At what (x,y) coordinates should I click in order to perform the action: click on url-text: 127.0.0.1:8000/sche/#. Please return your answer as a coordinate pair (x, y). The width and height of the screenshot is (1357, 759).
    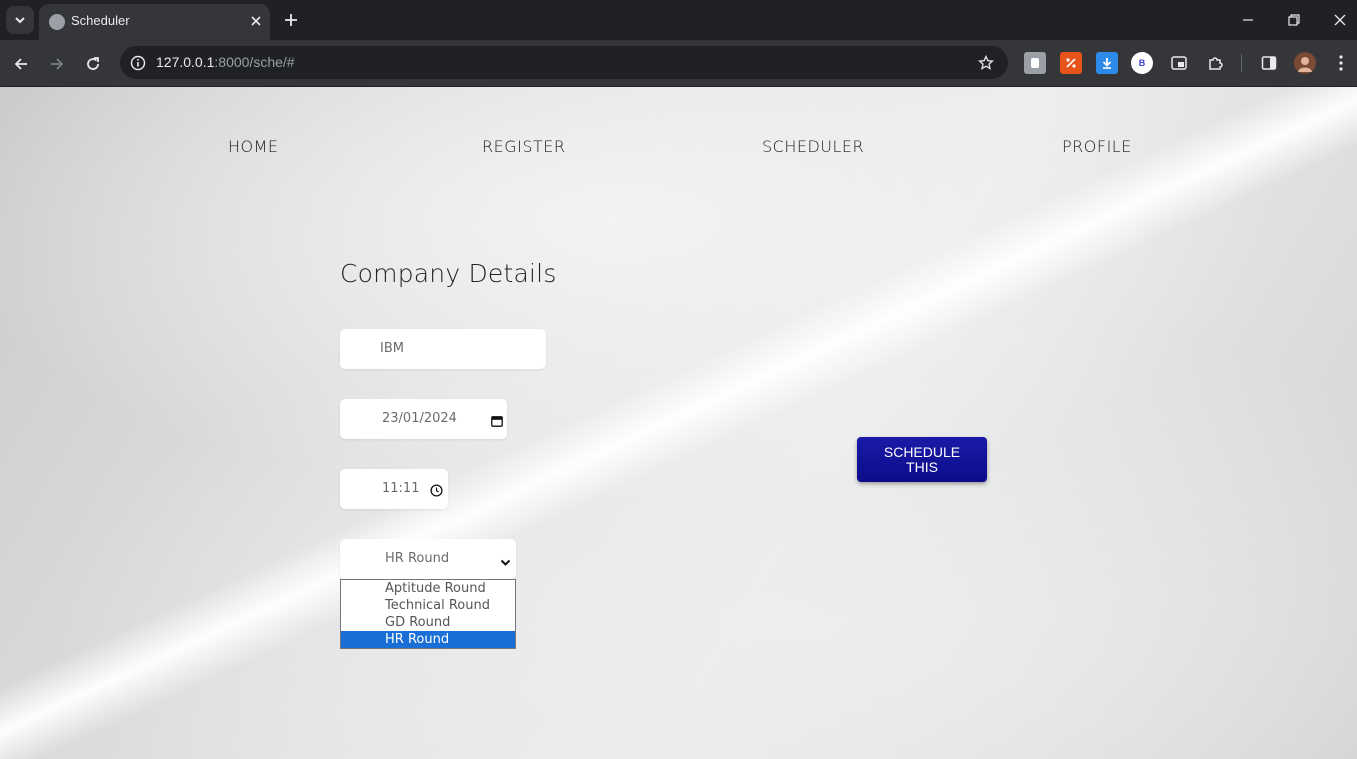
    Looking at the image, I should click on (225, 62).